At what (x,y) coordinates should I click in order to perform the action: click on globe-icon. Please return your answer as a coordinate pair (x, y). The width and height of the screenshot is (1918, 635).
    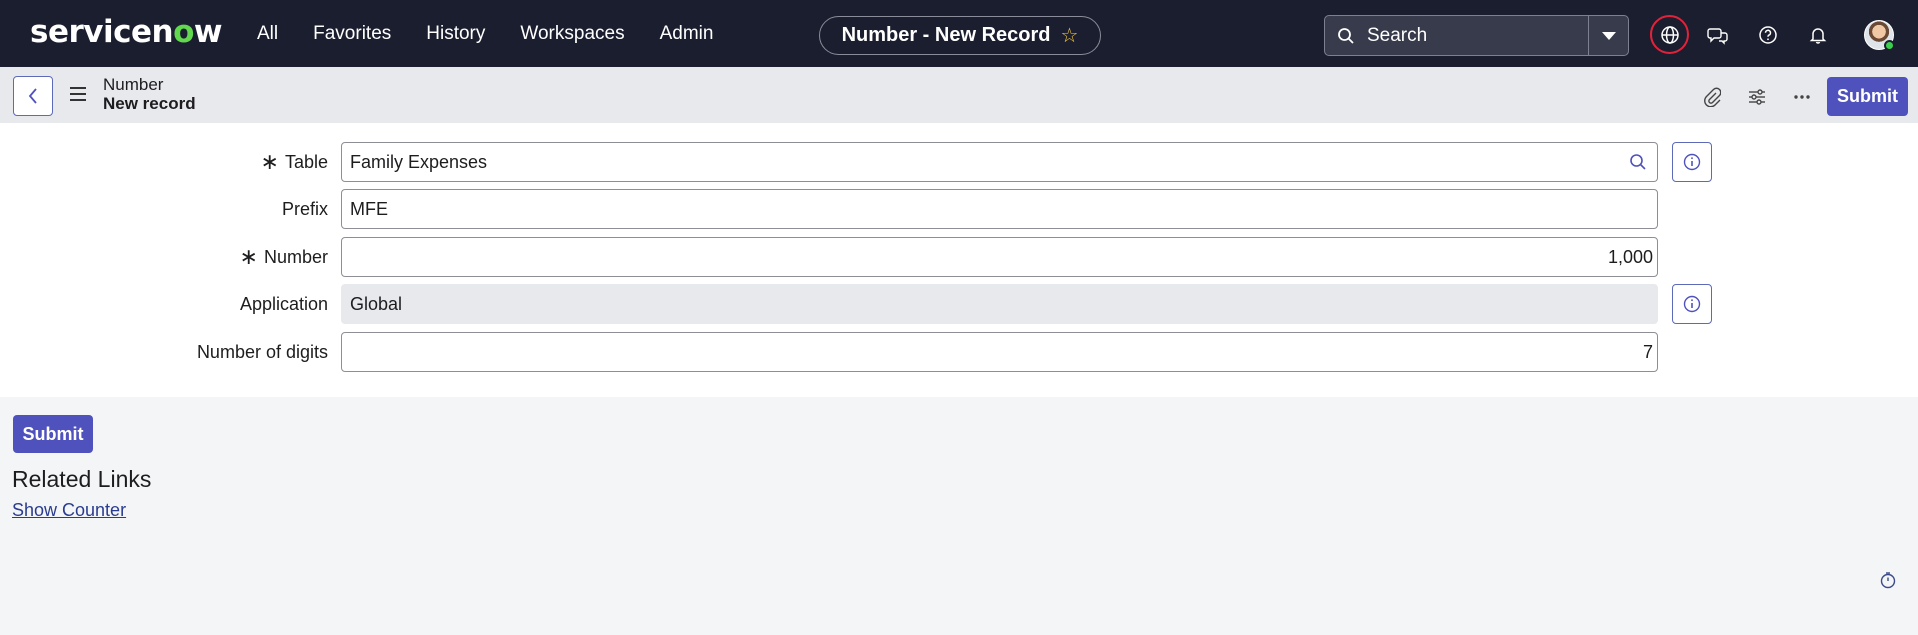
    Looking at the image, I should click on (1669, 34).